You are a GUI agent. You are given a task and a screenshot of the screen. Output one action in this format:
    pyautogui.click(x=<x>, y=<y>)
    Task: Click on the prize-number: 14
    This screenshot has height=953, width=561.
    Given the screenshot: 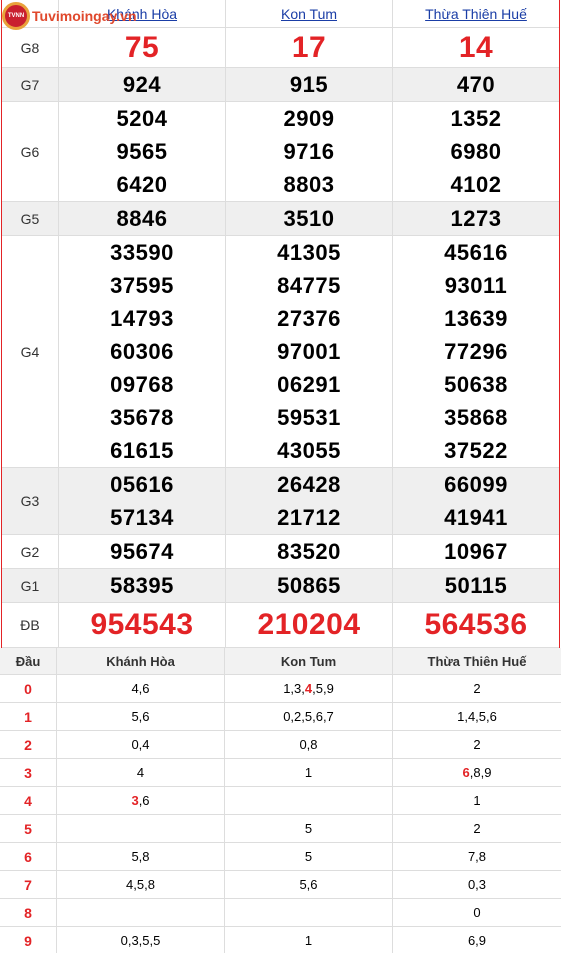 What is the action you would take?
    pyautogui.click(x=476, y=47)
    